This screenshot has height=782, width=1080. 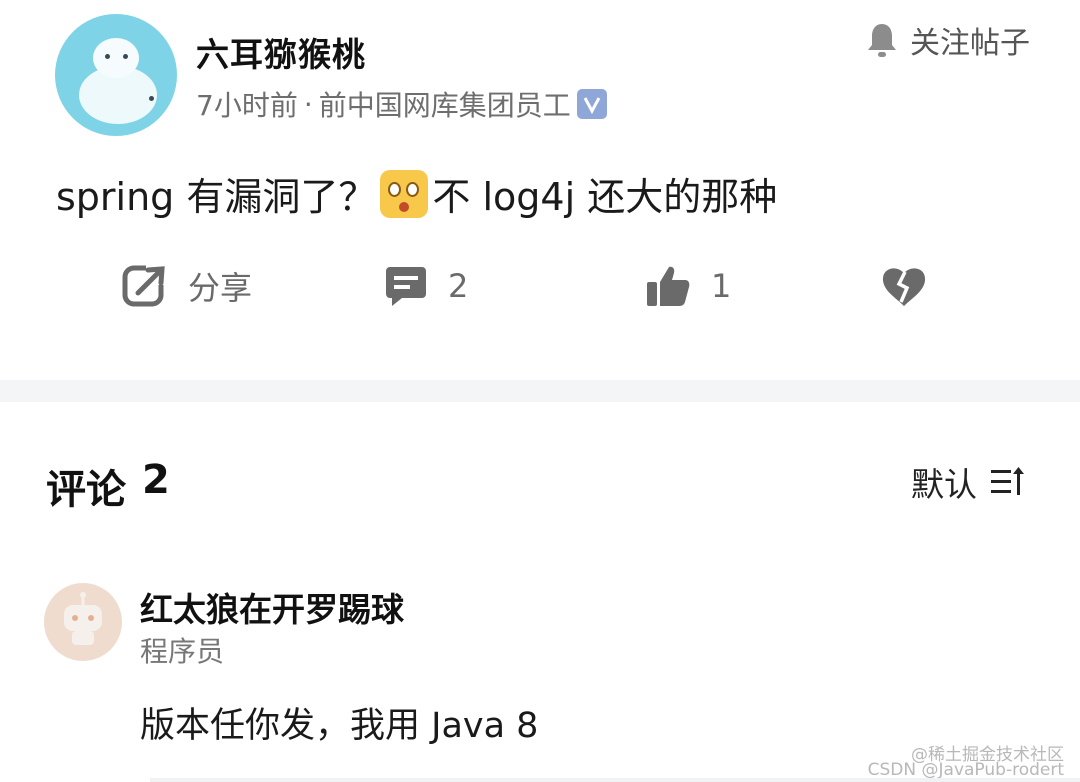 I want to click on comment-button: 2, so click(x=426, y=286).